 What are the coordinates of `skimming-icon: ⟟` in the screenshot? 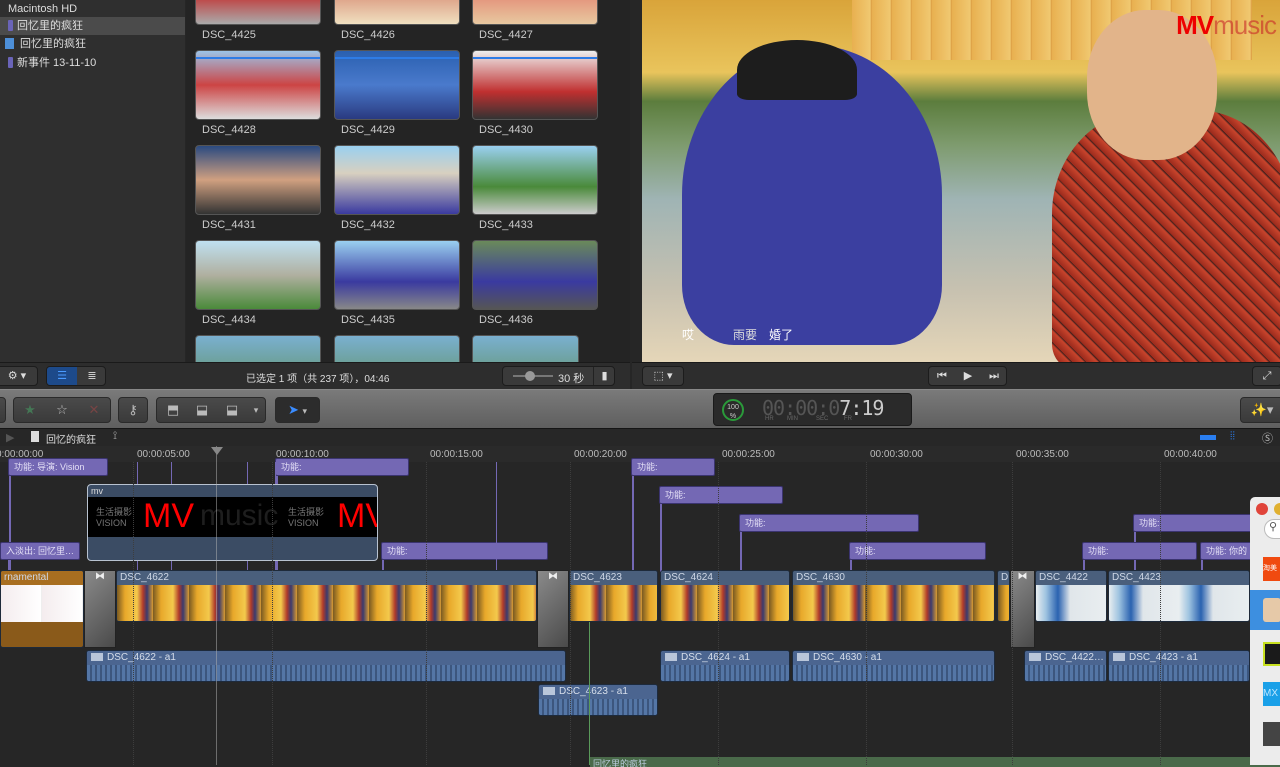 It's located at (115, 436).